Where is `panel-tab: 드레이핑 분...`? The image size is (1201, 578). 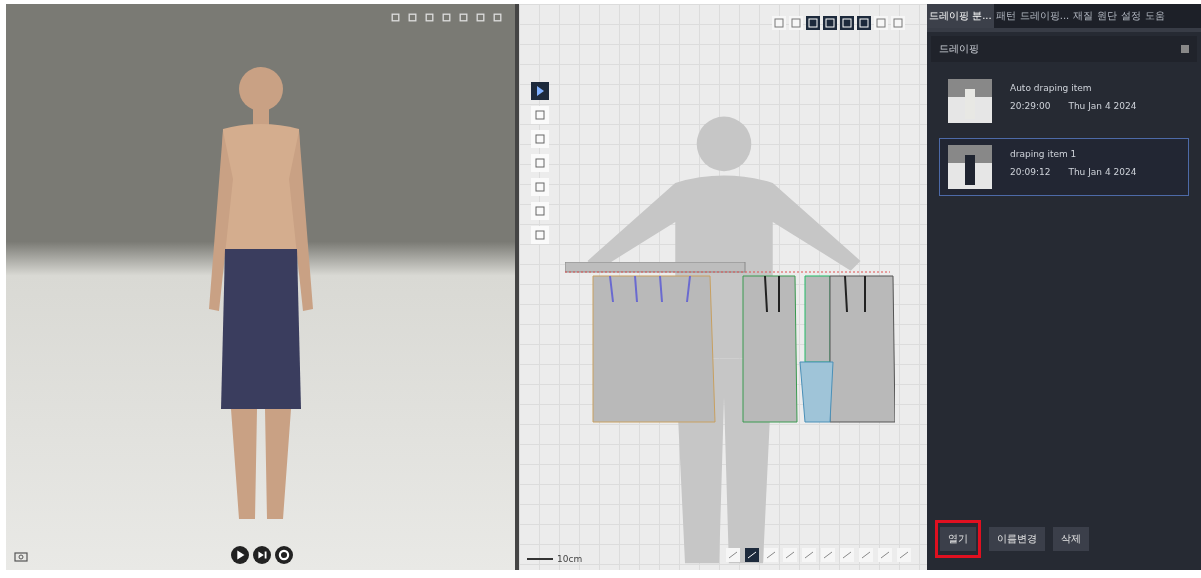
panel-tab: 드레이핑 분... is located at coordinates (960, 16).